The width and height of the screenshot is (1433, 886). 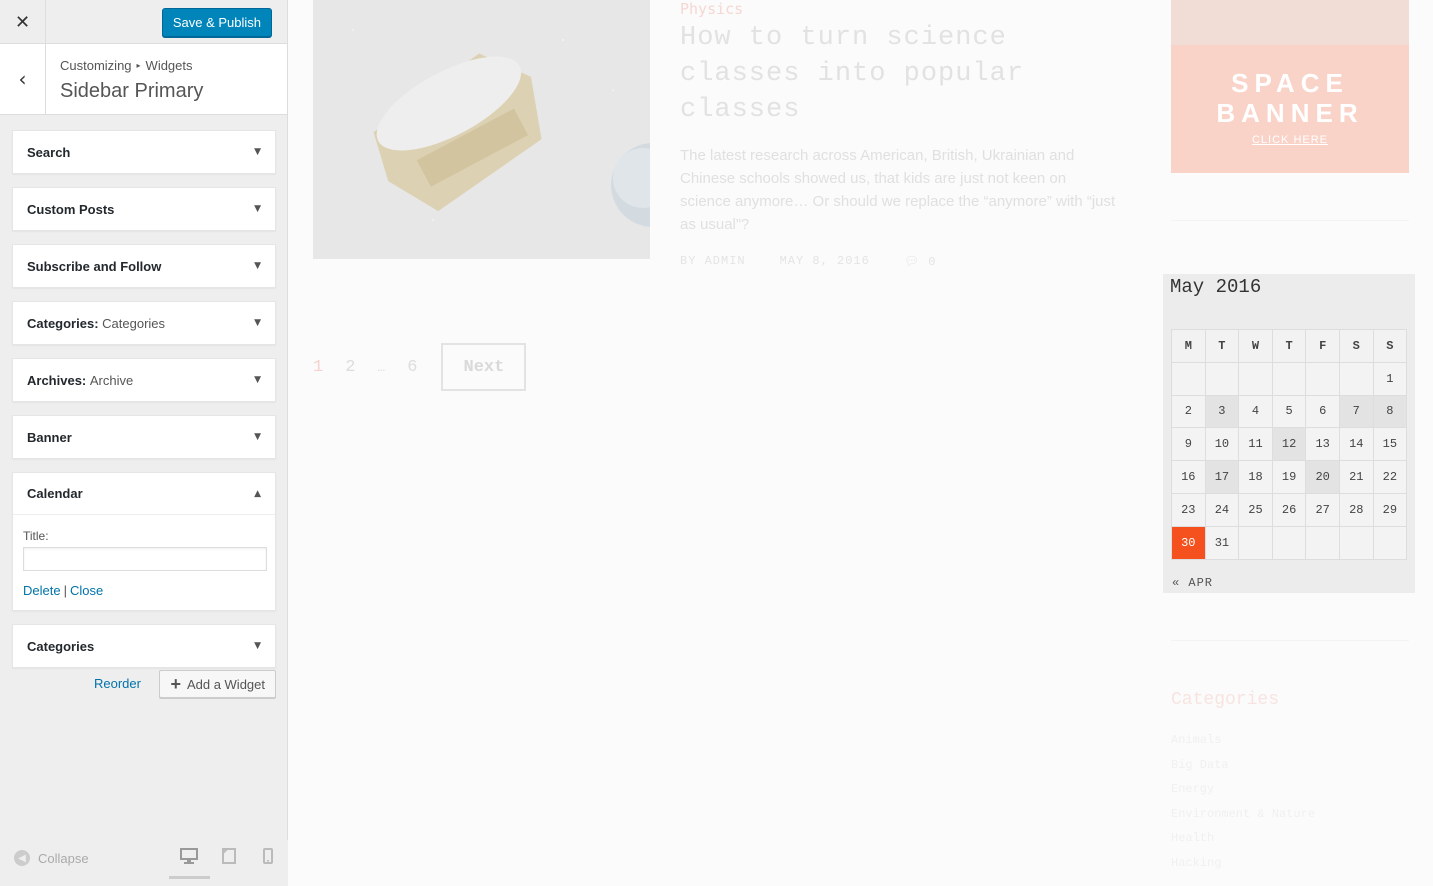 I want to click on category-link: Animals, so click(x=1291, y=740).